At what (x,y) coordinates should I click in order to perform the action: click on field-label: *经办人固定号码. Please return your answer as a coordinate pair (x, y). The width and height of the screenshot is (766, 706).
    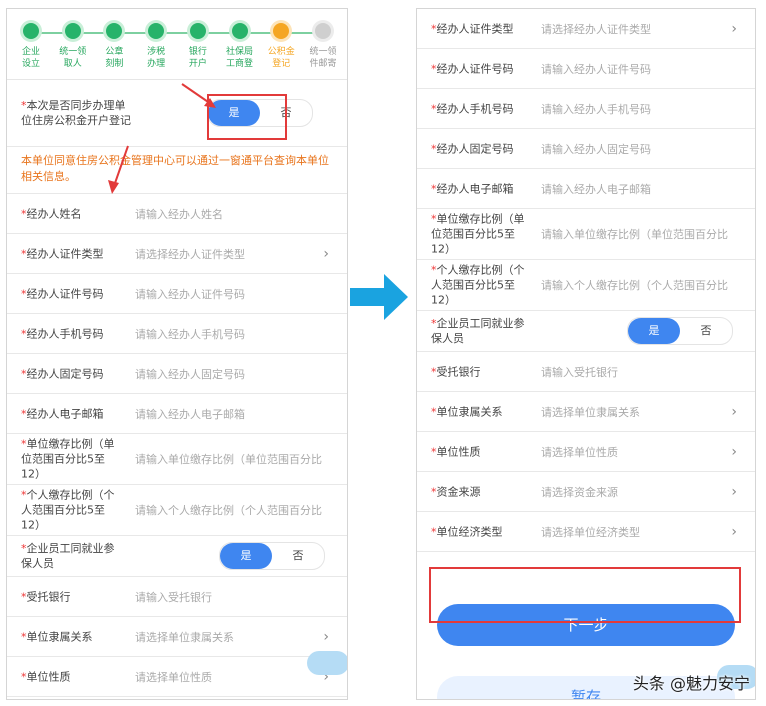
    Looking at the image, I should click on (478, 148).